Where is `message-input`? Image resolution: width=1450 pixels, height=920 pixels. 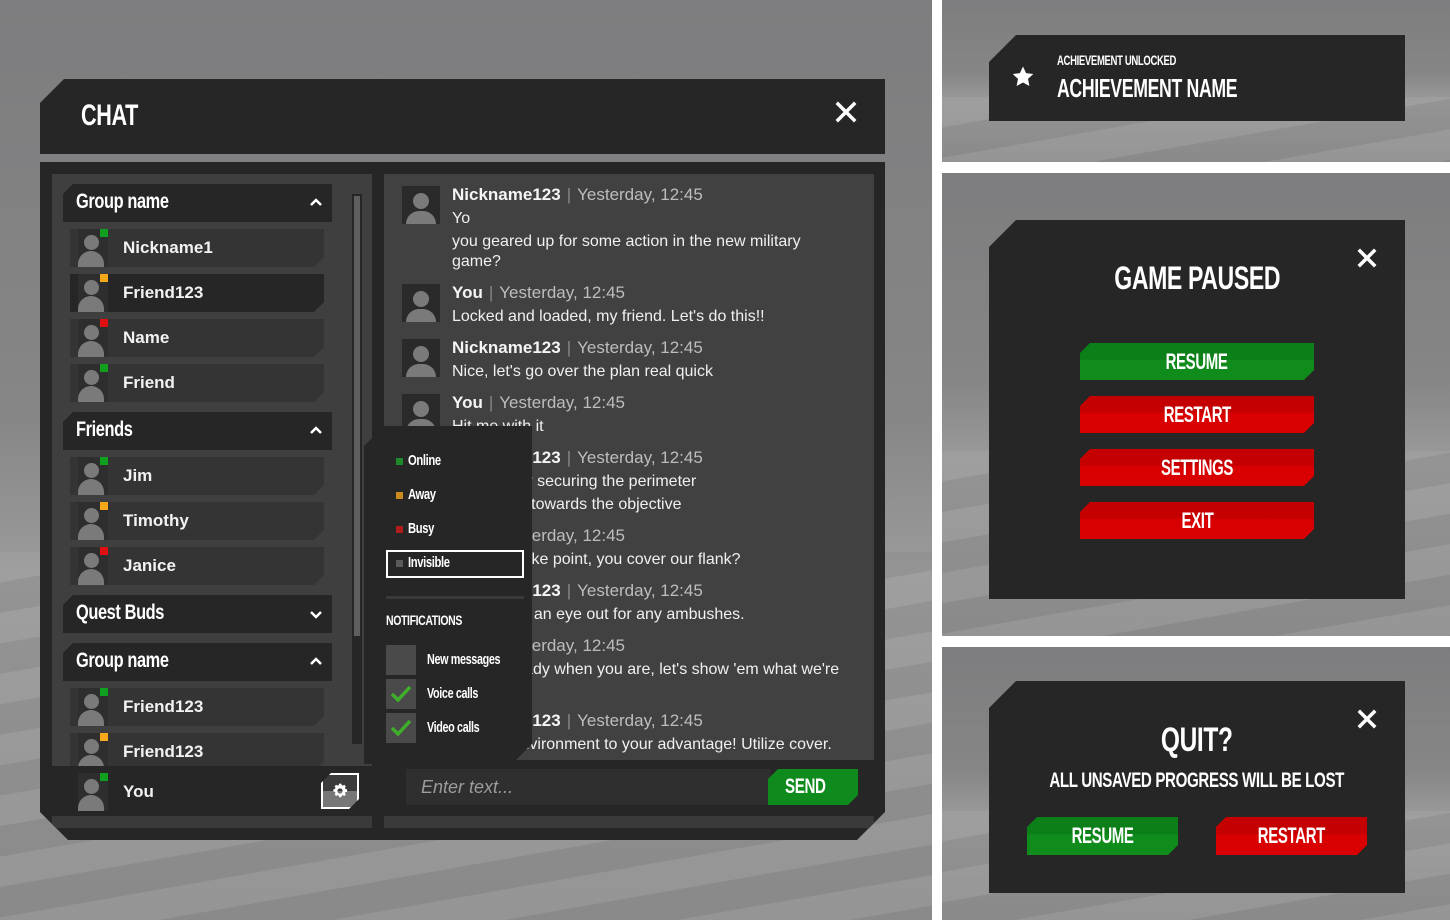 message-input is located at coordinates (588, 787).